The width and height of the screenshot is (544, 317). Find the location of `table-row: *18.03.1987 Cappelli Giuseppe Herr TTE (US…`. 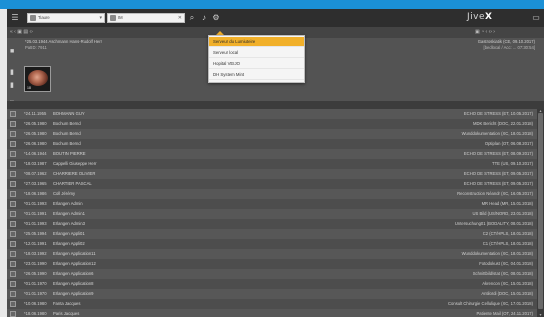

table-row: *18.03.1987 Cappelli Giuseppe Herr TTE (US… is located at coordinates (272, 164).